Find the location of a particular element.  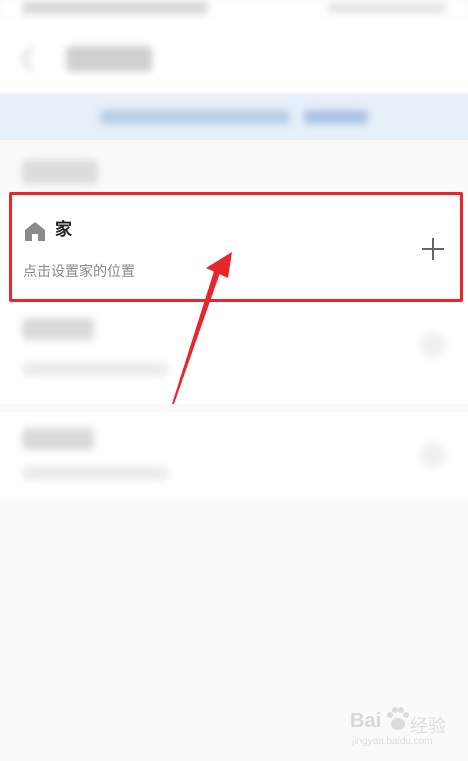

header is located at coordinates (234, 56).